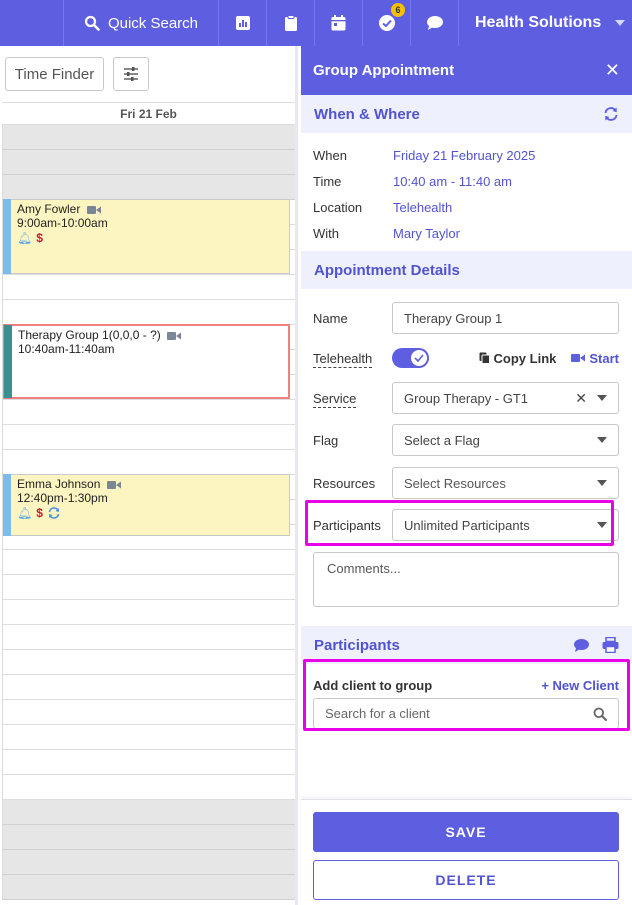 The width and height of the screenshot is (632, 905). Describe the element at coordinates (452, 181) in the screenshot. I see `time-value: 10:40 am - 11:40 am` at that location.